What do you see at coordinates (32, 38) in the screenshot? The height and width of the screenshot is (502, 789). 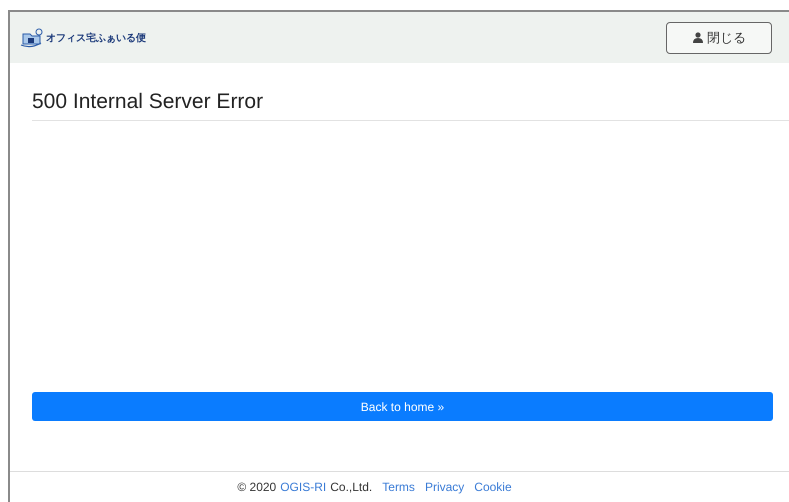 I see `logo-icon` at bounding box center [32, 38].